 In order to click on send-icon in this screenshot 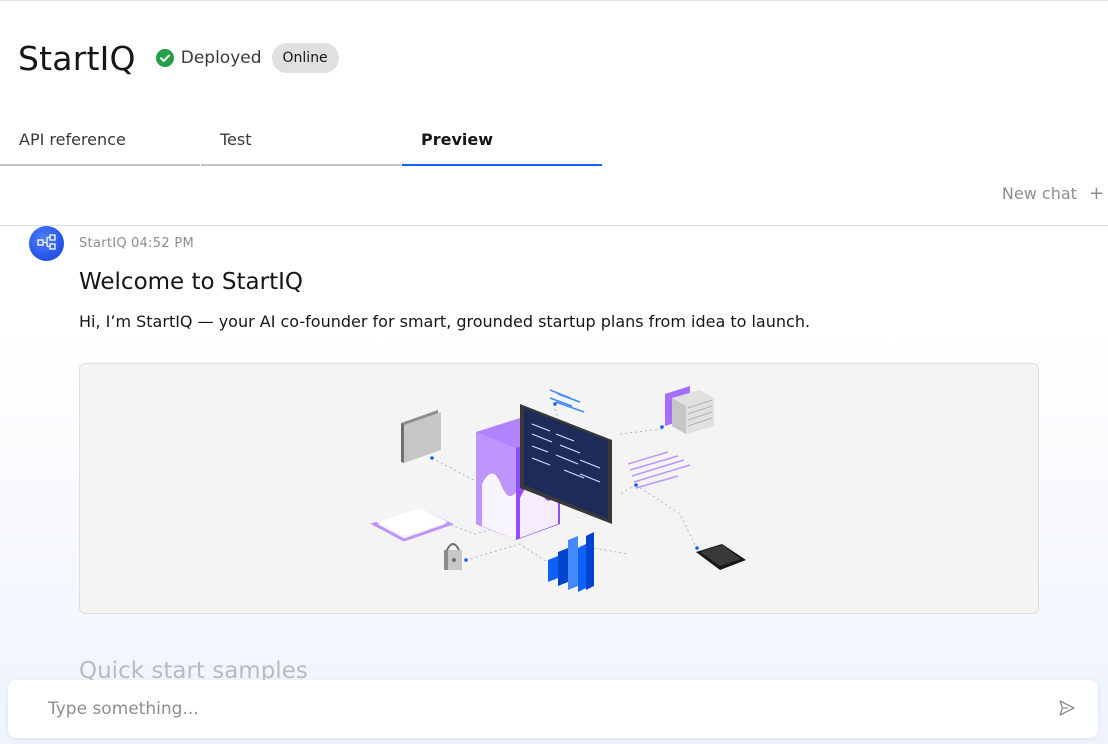, I will do `click(1068, 709)`.